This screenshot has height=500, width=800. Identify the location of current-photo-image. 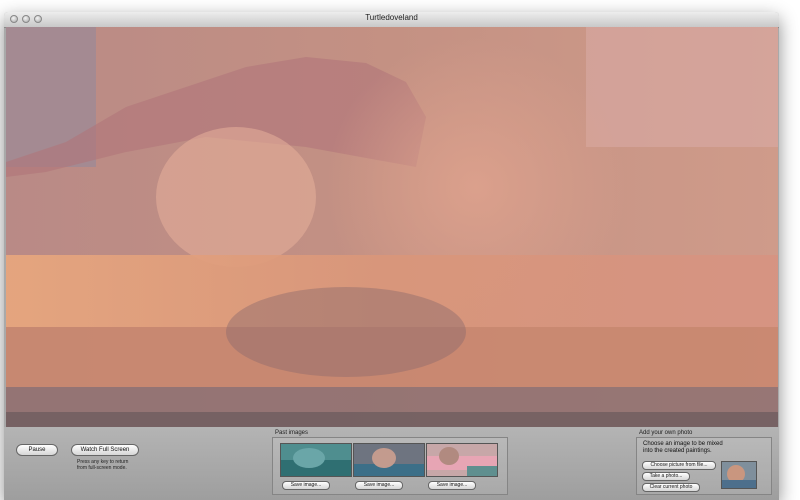
(739, 475).